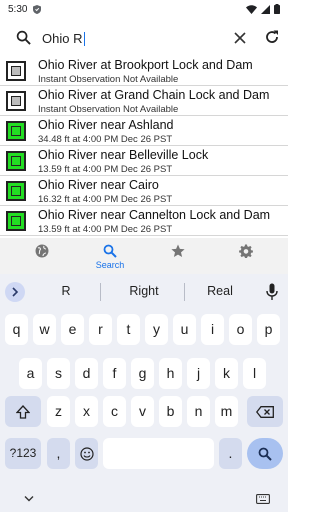  What do you see at coordinates (58, 411) in the screenshot?
I see `key-z: z` at bounding box center [58, 411].